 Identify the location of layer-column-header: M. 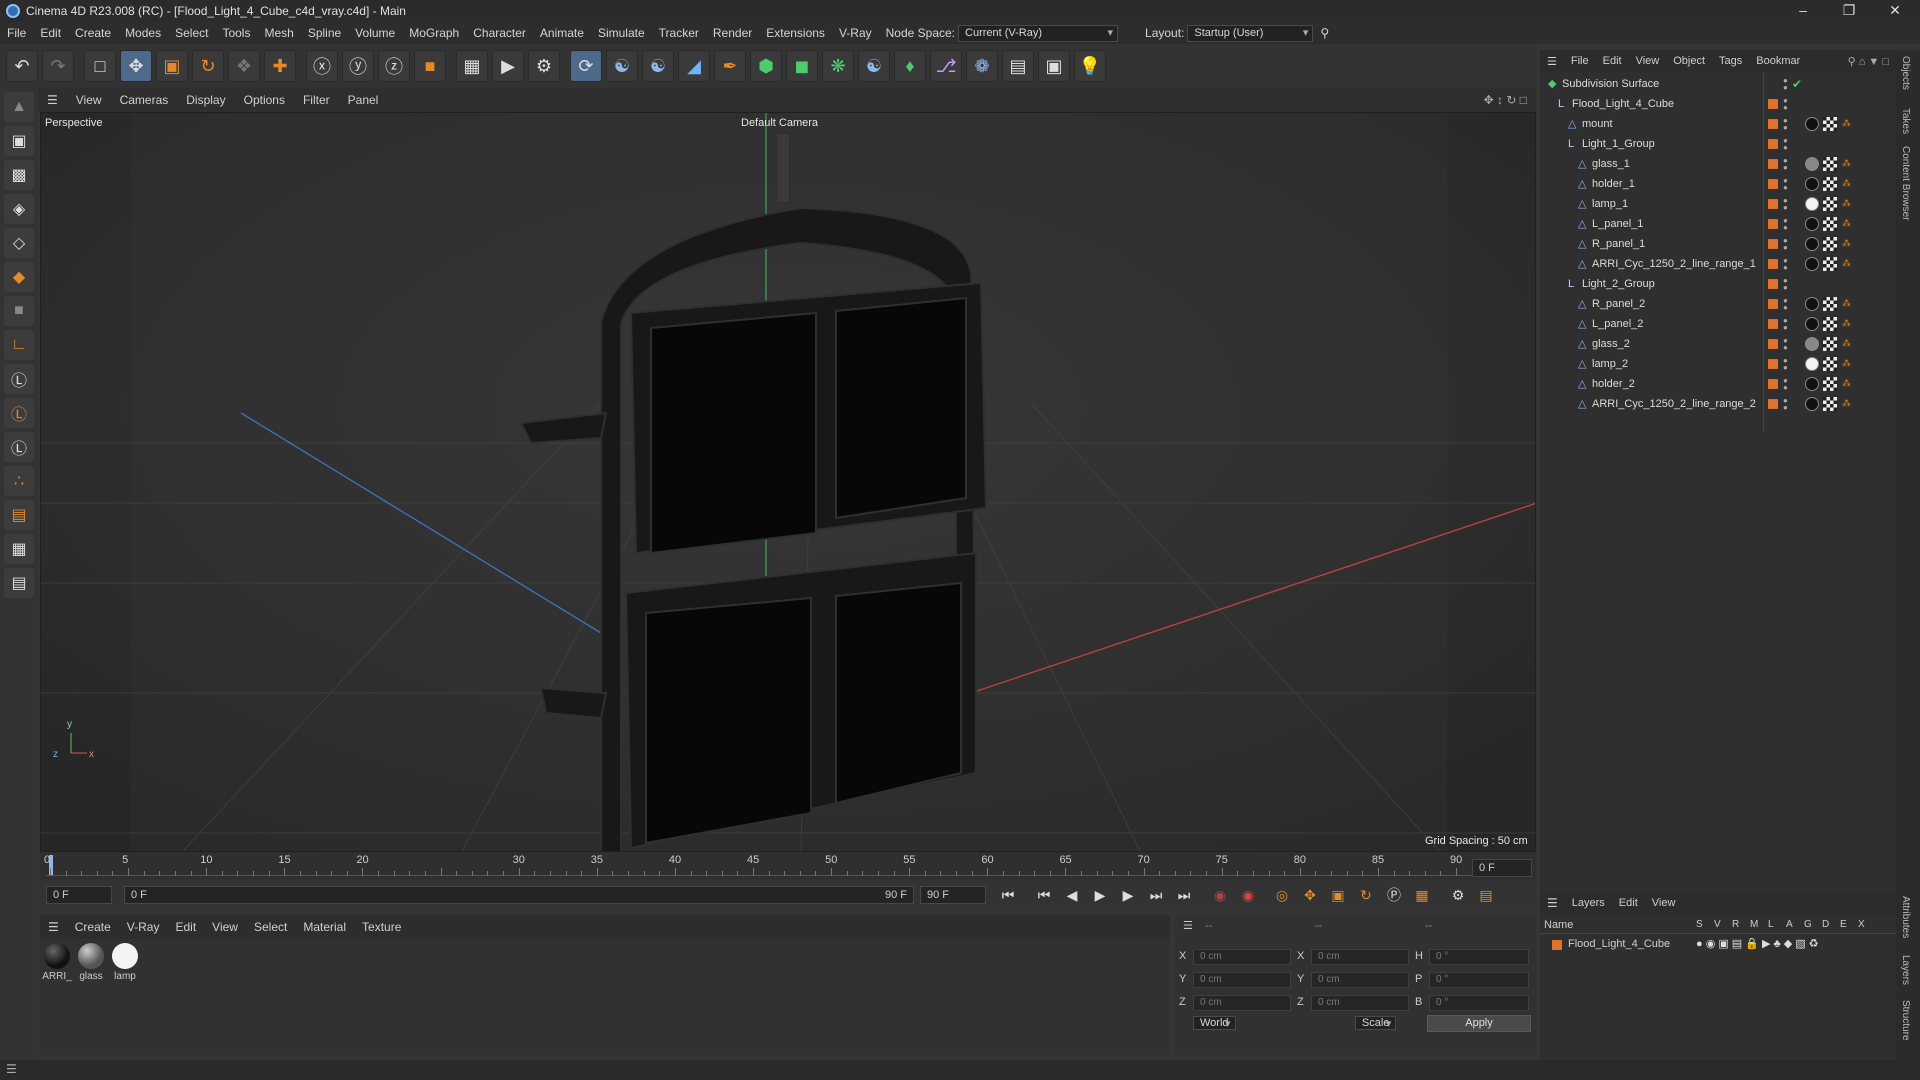
(1754, 924).